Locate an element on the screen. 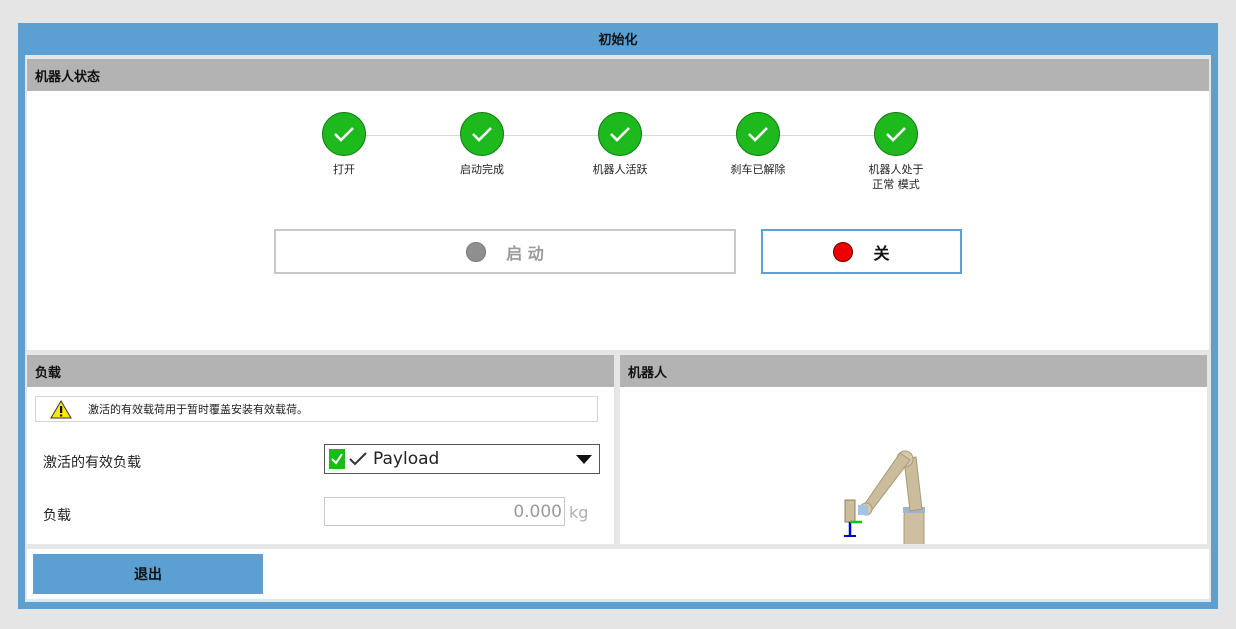  load-unit: kg is located at coordinates (579, 512).